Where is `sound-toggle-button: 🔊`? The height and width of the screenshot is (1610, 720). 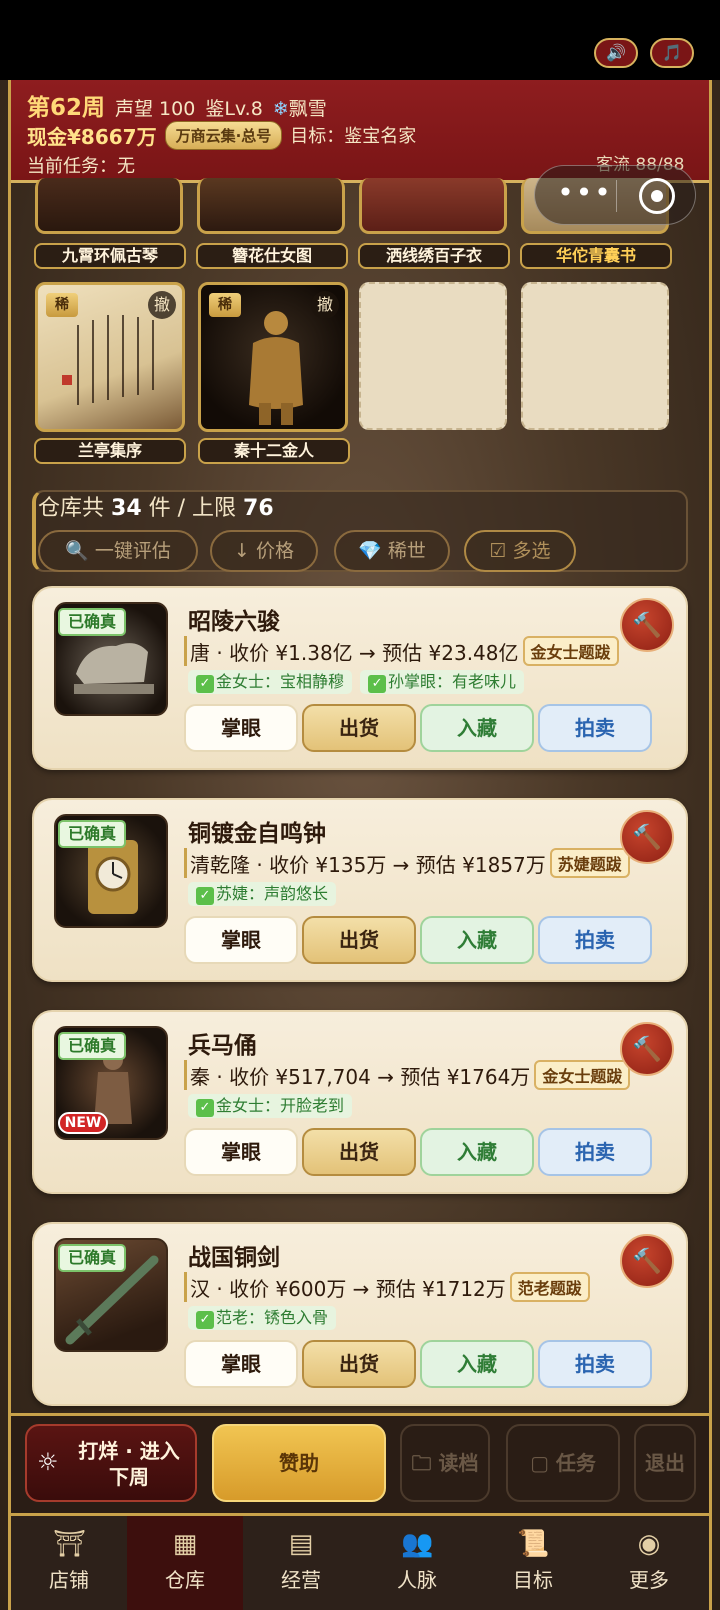
sound-toggle-button: 🔊 is located at coordinates (616, 53).